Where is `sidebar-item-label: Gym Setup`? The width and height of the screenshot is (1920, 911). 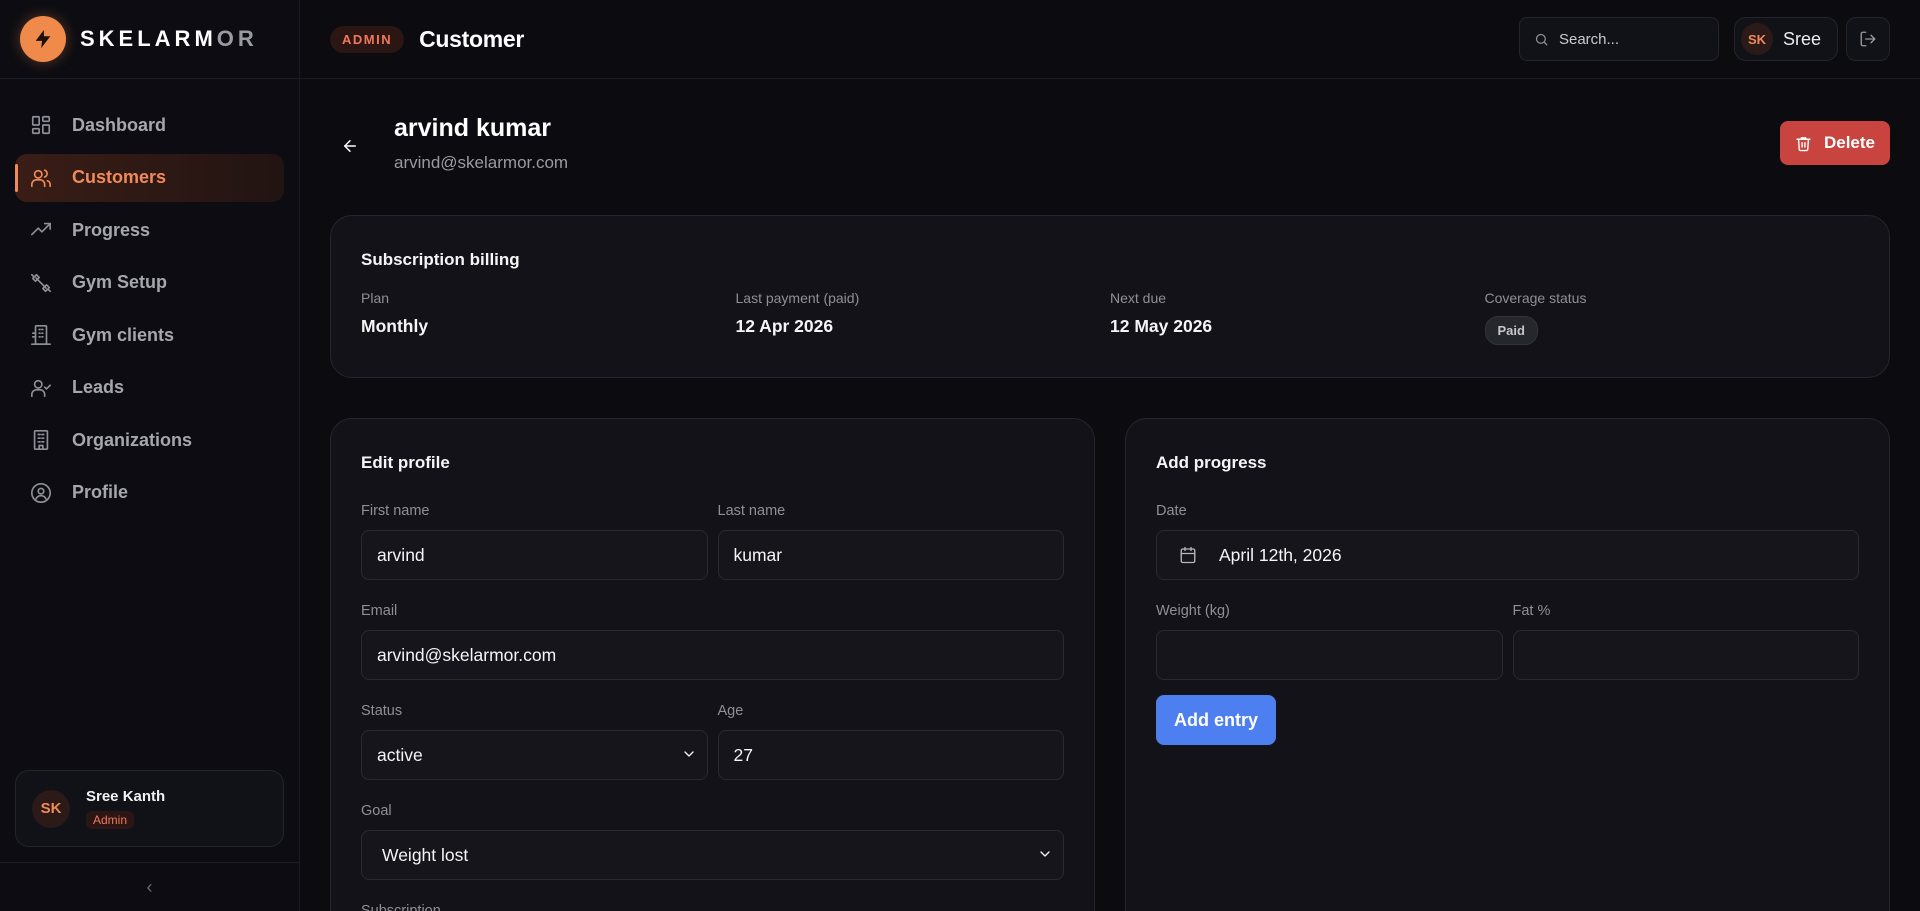
sidebar-item-label: Gym Setup is located at coordinates (120, 282).